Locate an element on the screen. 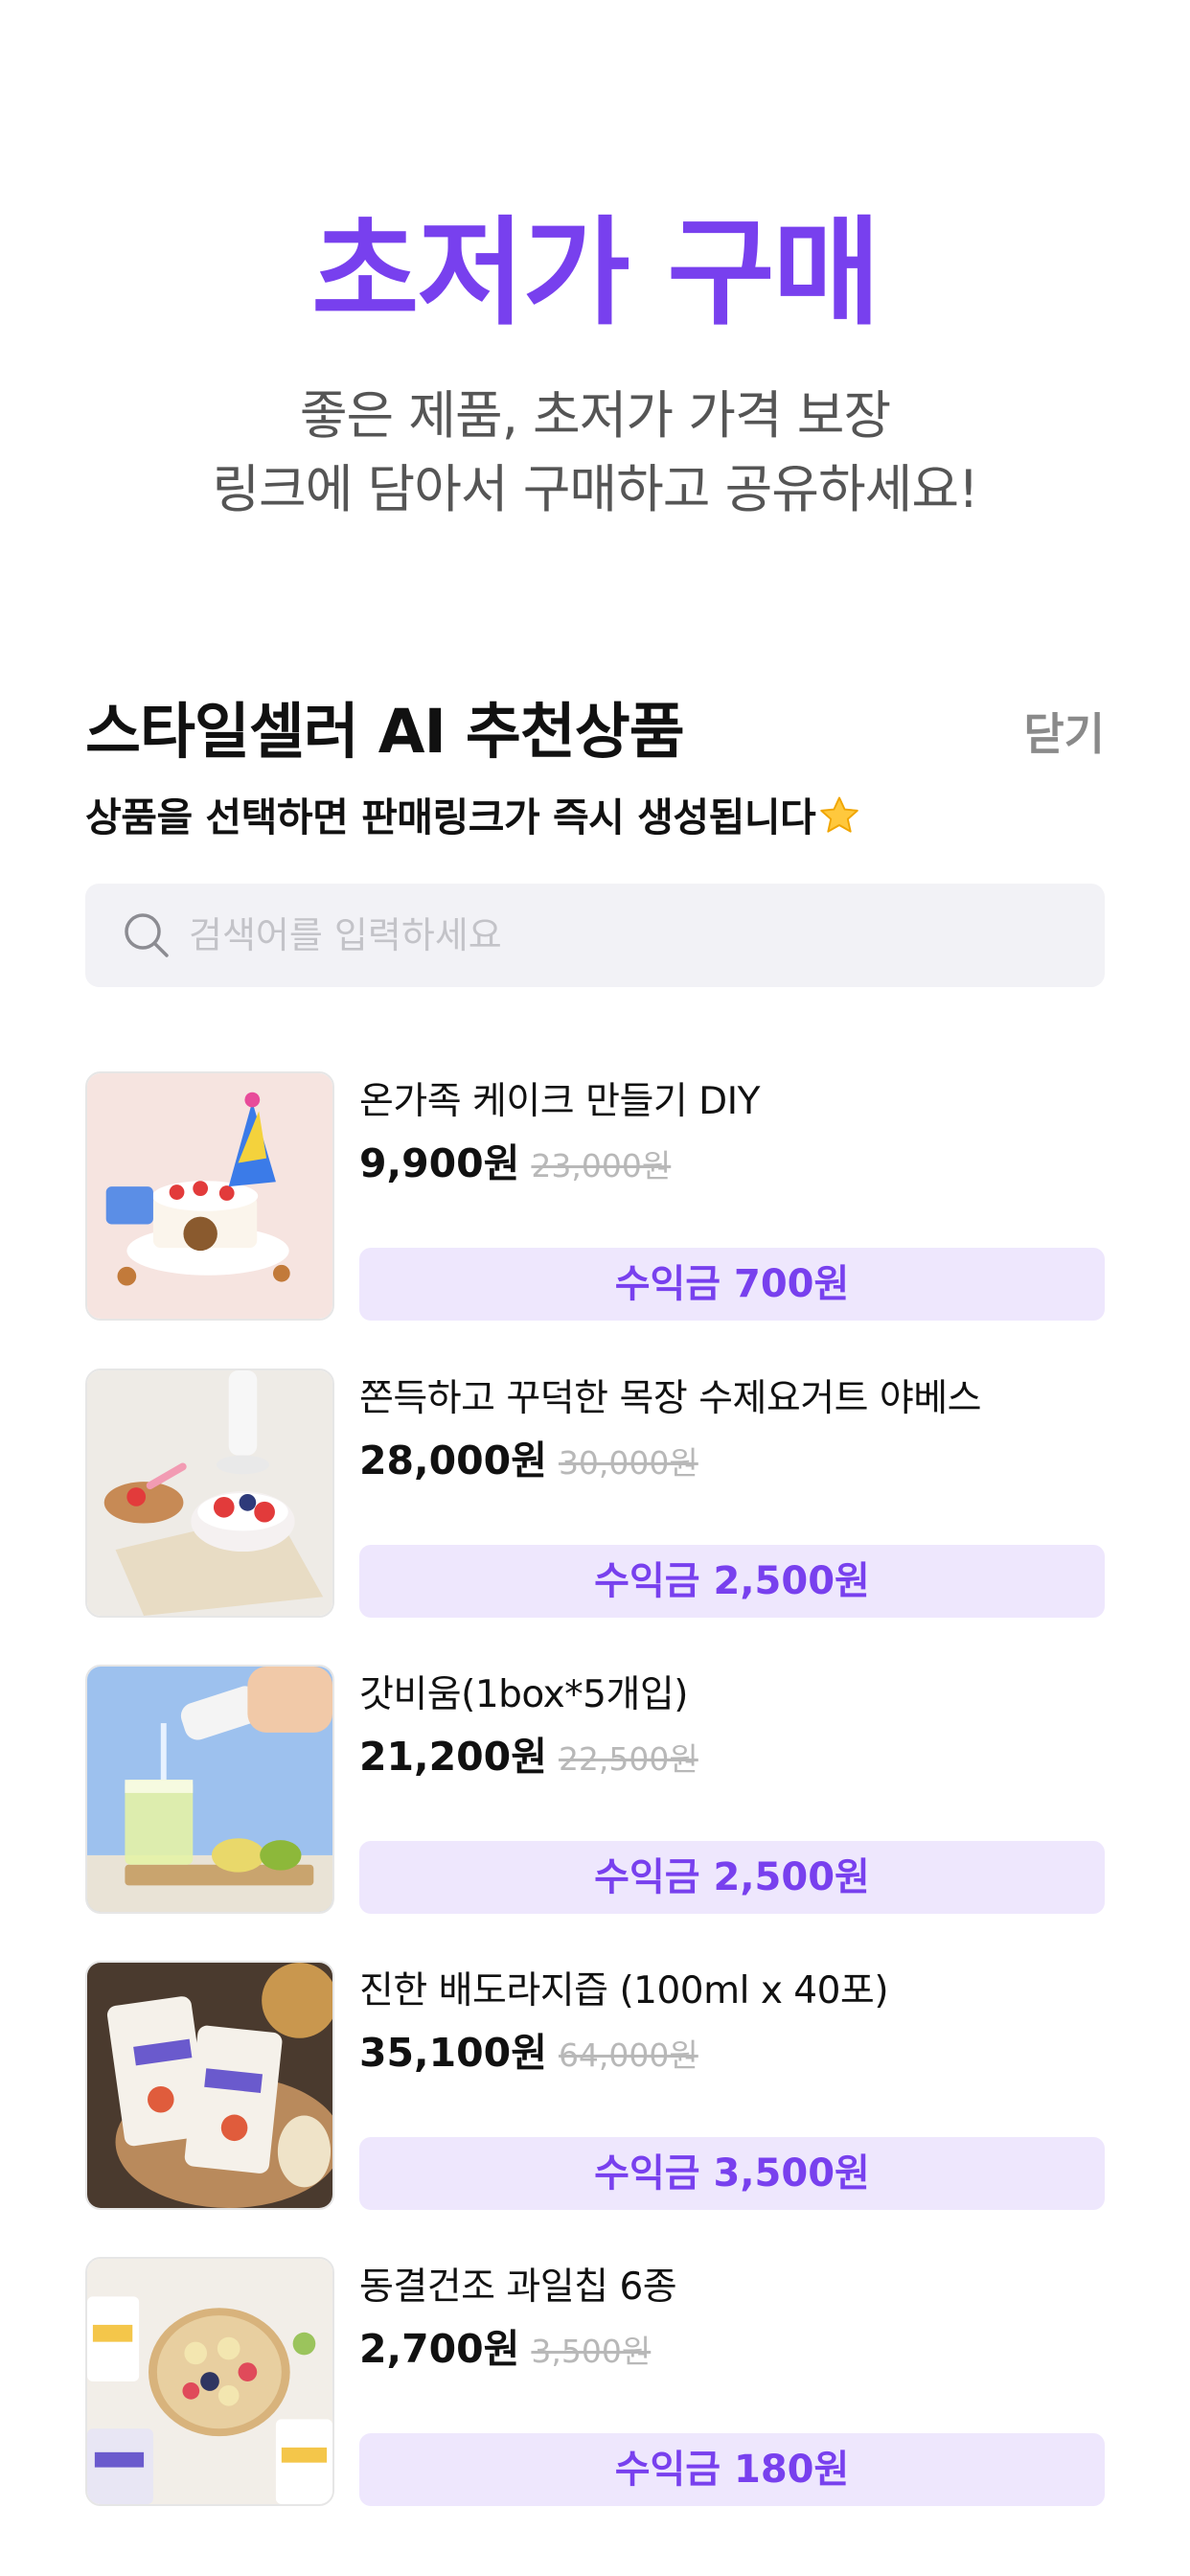  product-price: 35,100원 64,000원 is located at coordinates (528, 2054).